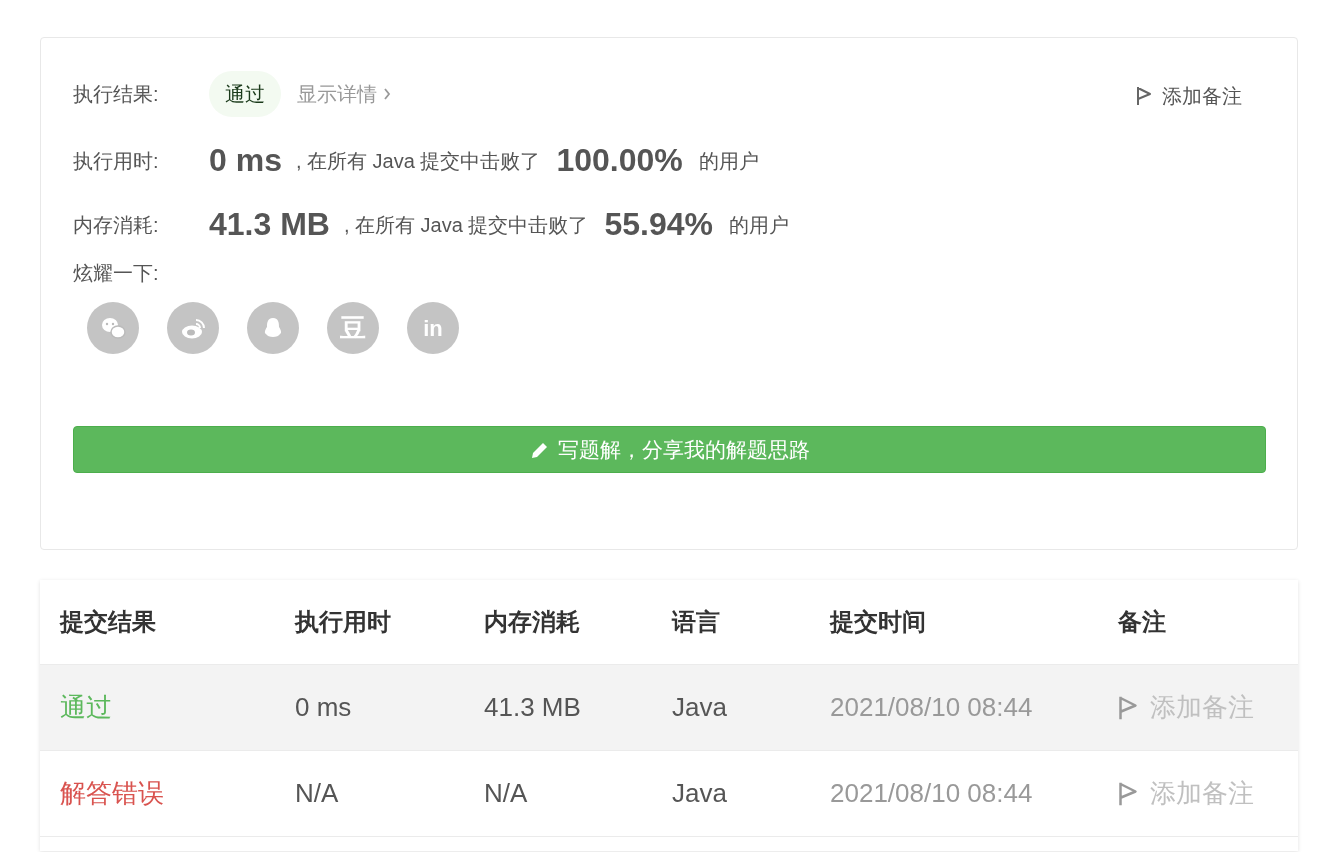 This screenshot has width=1332, height=852. I want to click on stat-value: 41.3 MB, so click(269, 224).